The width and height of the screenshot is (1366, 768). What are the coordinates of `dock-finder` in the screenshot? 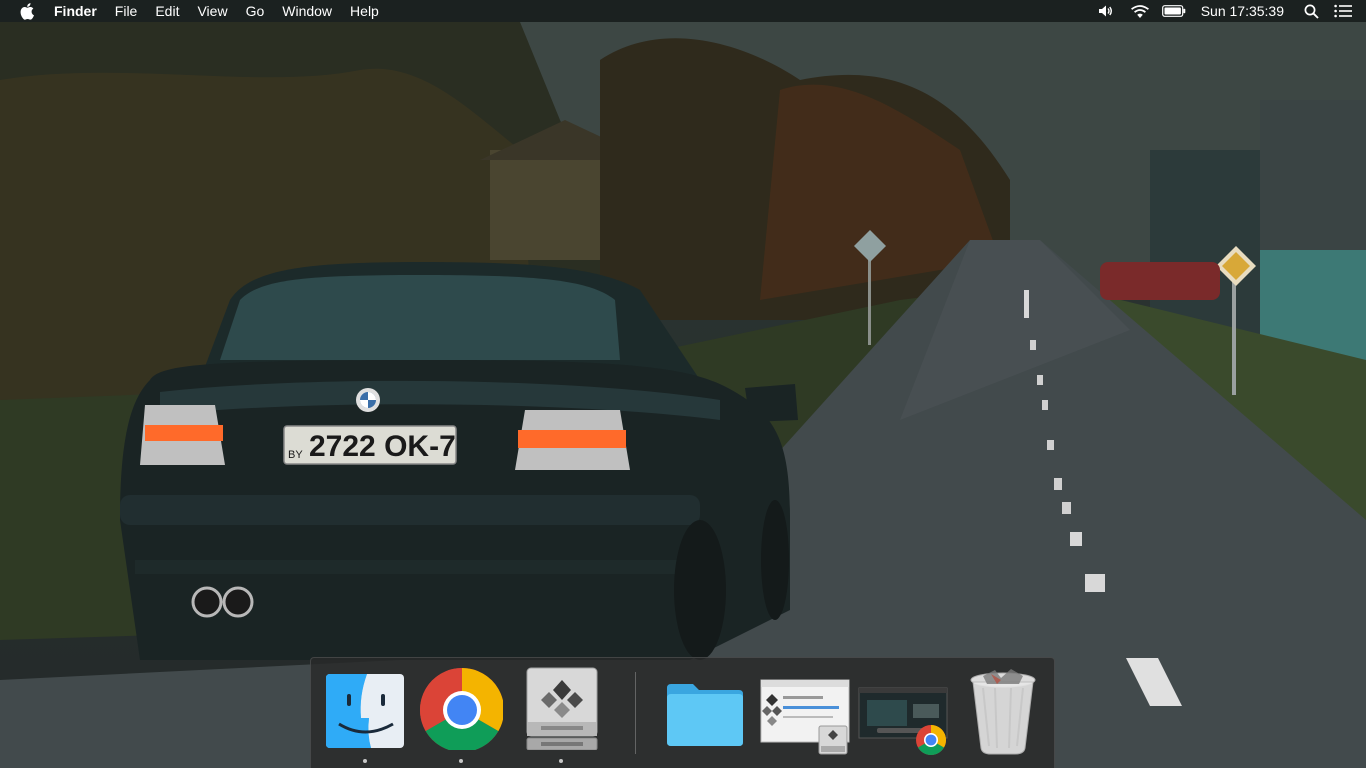 It's located at (365, 714).